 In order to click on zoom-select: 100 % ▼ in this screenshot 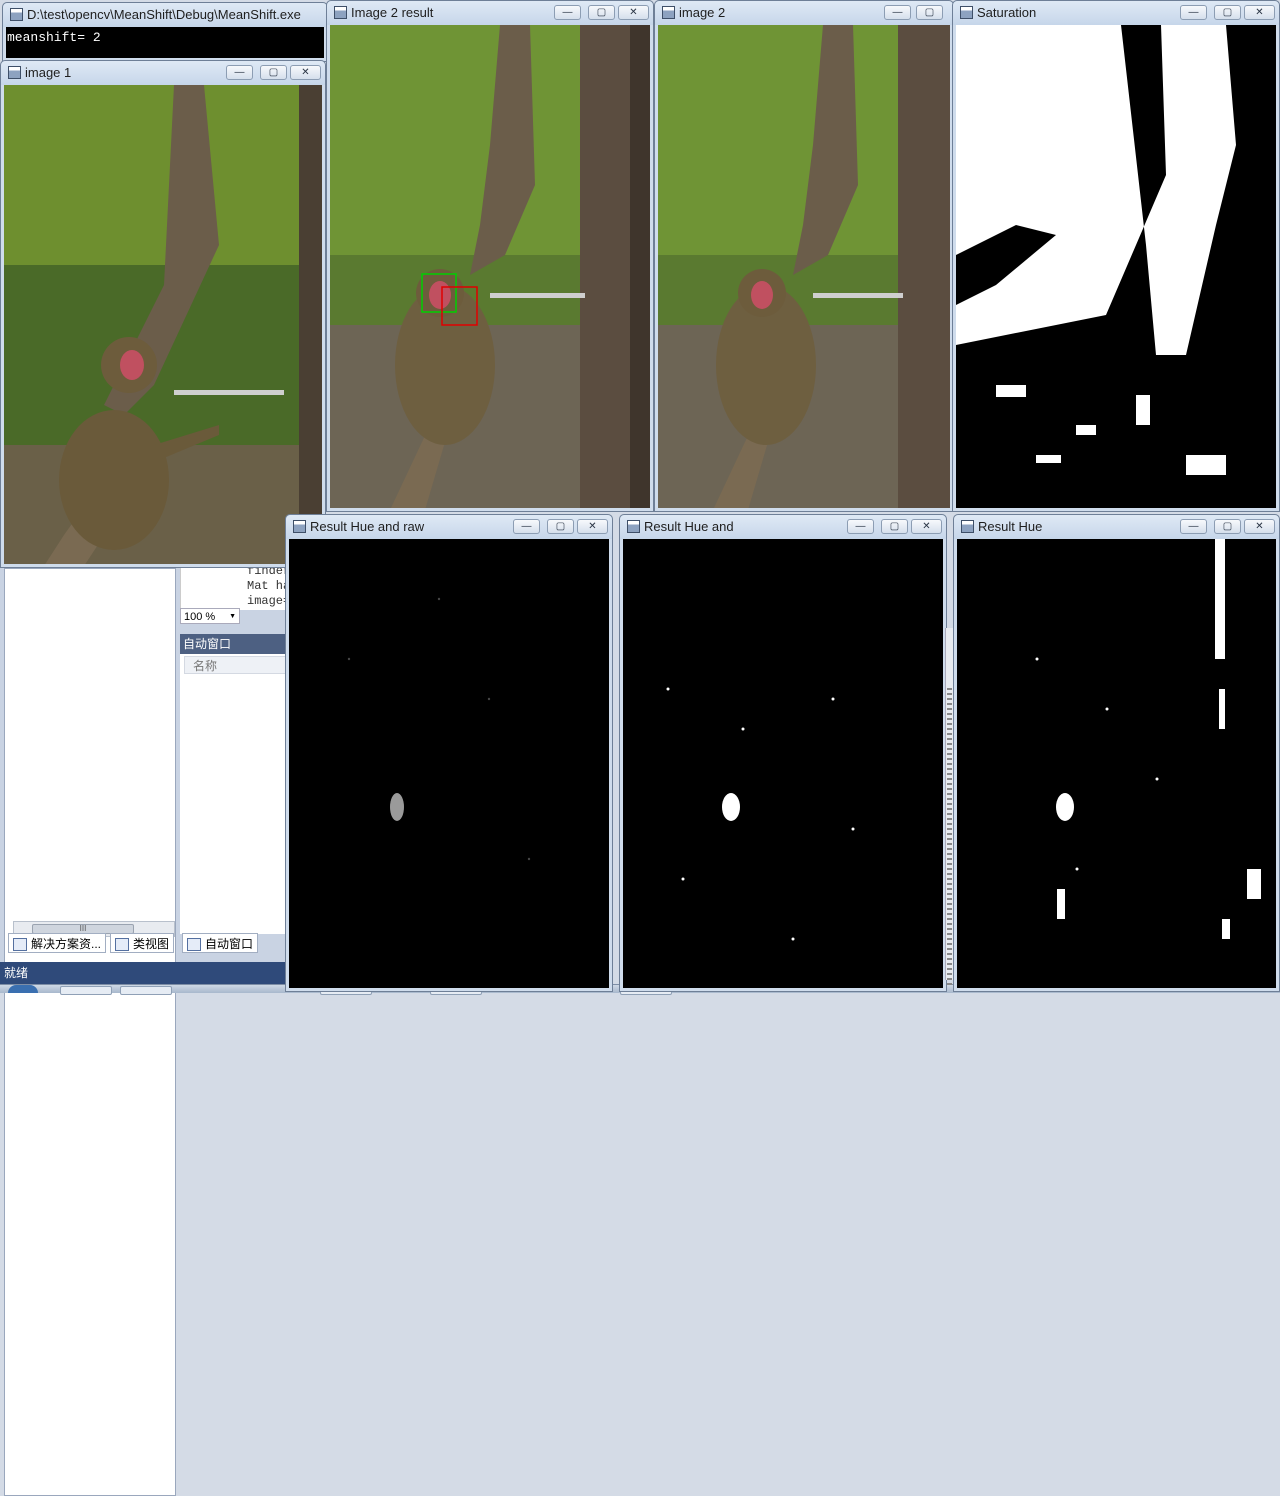, I will do `click(210, 616)`.